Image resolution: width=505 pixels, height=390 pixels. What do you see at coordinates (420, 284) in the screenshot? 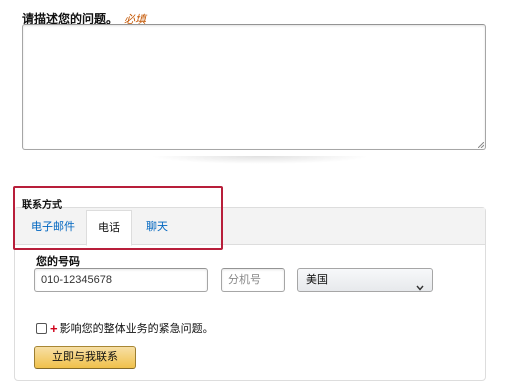
I see `chevron-down-icon` at bounding box center [420, 284].